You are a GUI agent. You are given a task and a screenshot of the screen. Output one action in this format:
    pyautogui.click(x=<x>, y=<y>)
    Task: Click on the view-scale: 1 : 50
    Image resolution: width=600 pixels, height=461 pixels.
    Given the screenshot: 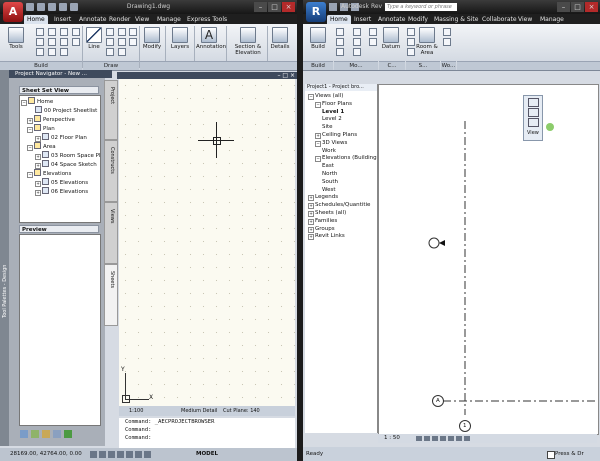 What is the action you would take?
    pyautogui.click(x=392, y=438)
    